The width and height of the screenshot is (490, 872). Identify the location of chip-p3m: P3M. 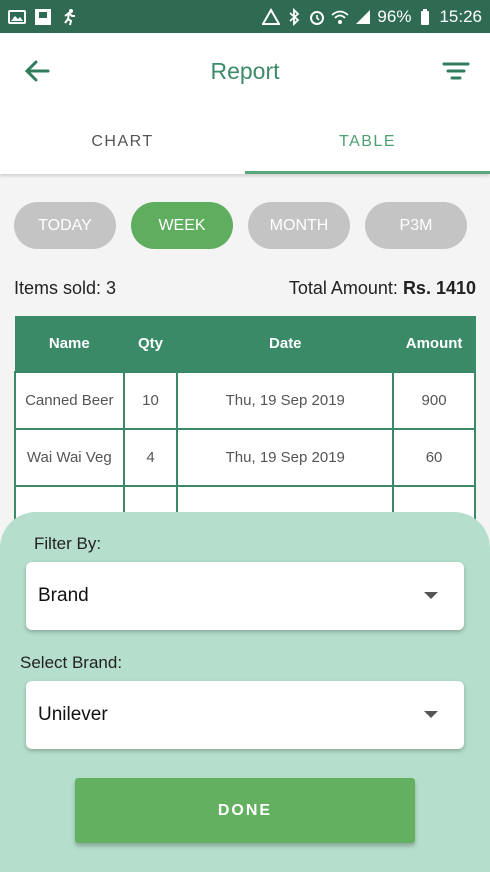
(416, 225).